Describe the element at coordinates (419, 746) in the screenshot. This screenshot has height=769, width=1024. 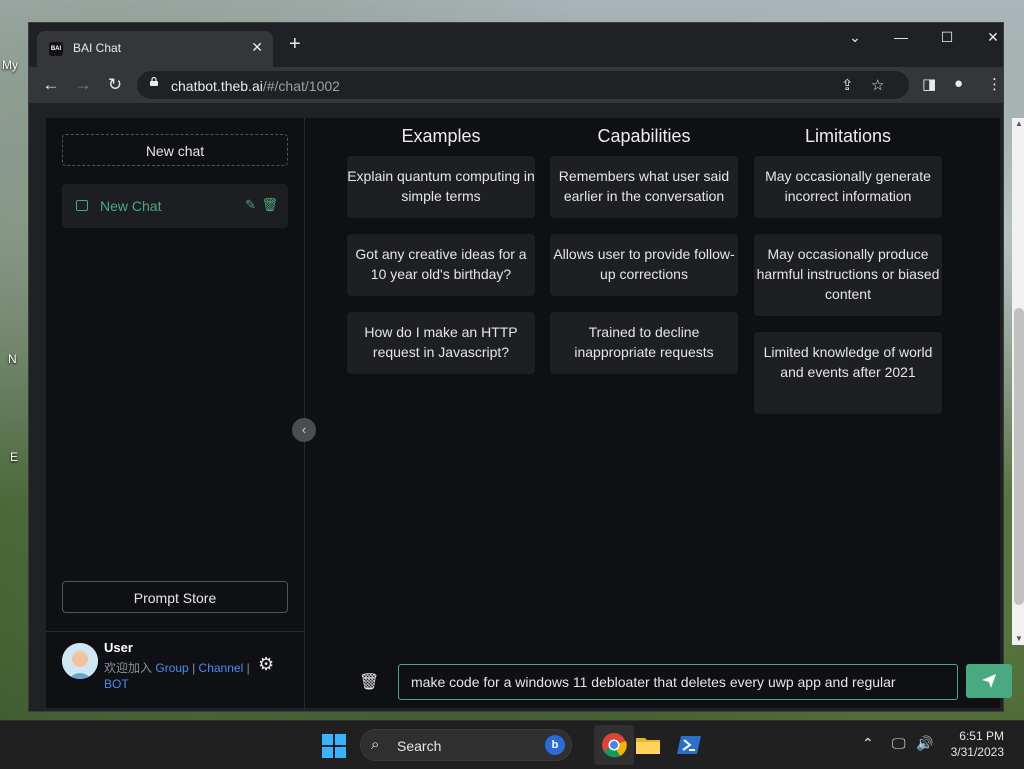
I see `search-label: Search` at that location.